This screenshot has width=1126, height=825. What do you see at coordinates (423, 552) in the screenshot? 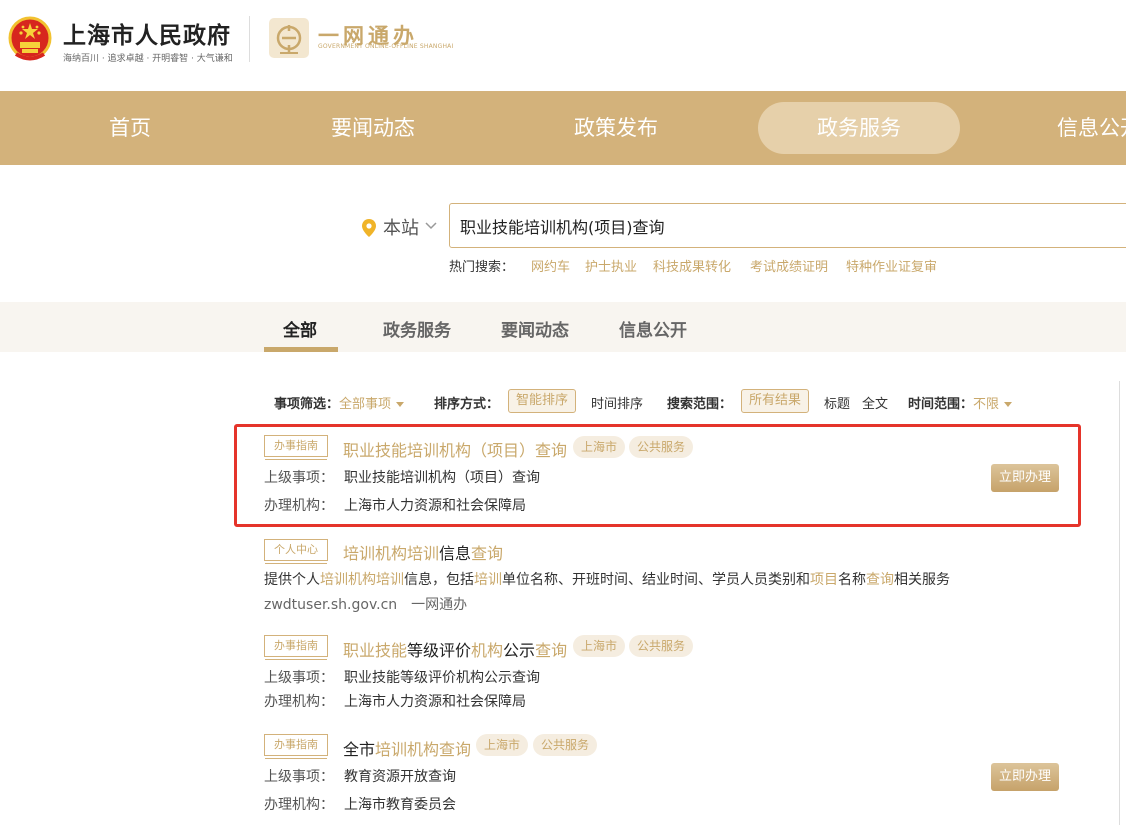
I see `result-title-link: 培训机构培训信息查询` at bounding box center [423, 552].